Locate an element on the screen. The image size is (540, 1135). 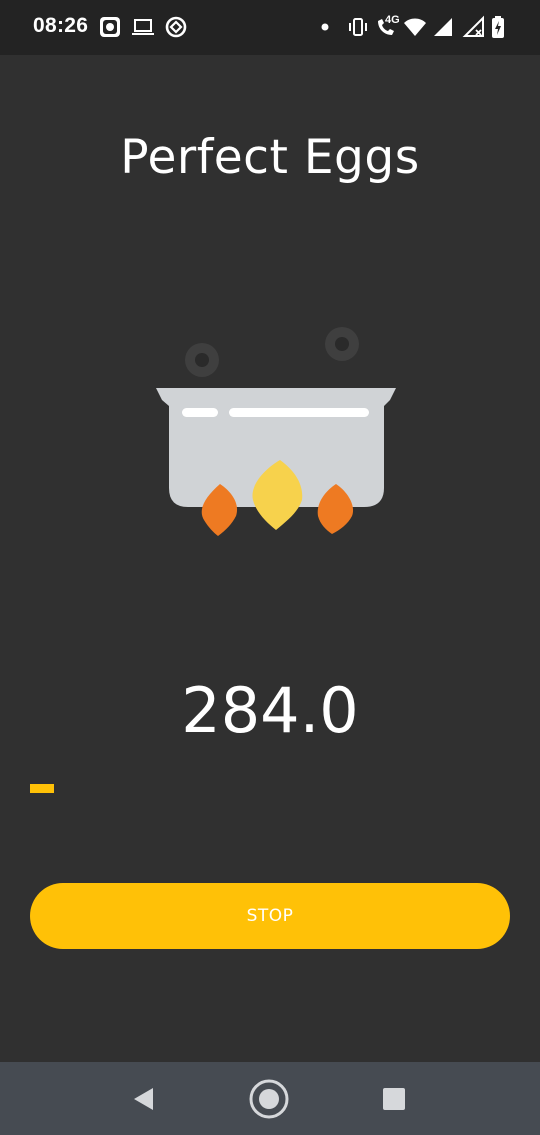
status-bar: 08:26 4G is located at coordinates (270, 27).